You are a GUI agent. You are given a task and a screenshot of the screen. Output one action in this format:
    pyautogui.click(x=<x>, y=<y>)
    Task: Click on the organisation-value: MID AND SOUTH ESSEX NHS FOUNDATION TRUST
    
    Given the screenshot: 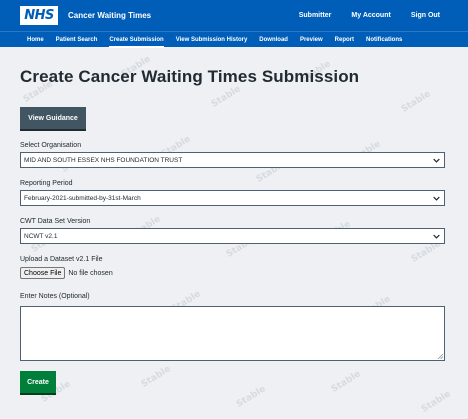 What is the action you would take?
    pyautogui.click(x=103, y=160)
    